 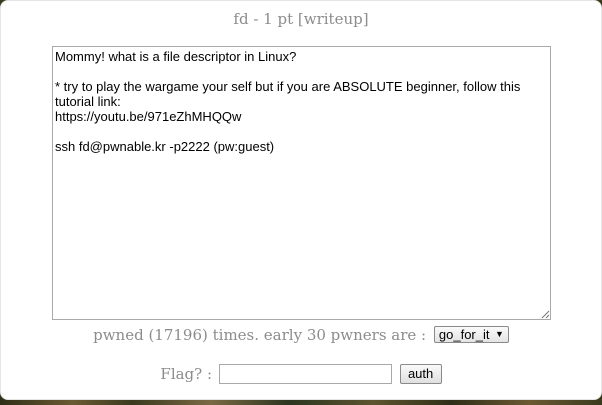 I want to click on chevron-down-icon: ▼, so click(x=499, y=333).